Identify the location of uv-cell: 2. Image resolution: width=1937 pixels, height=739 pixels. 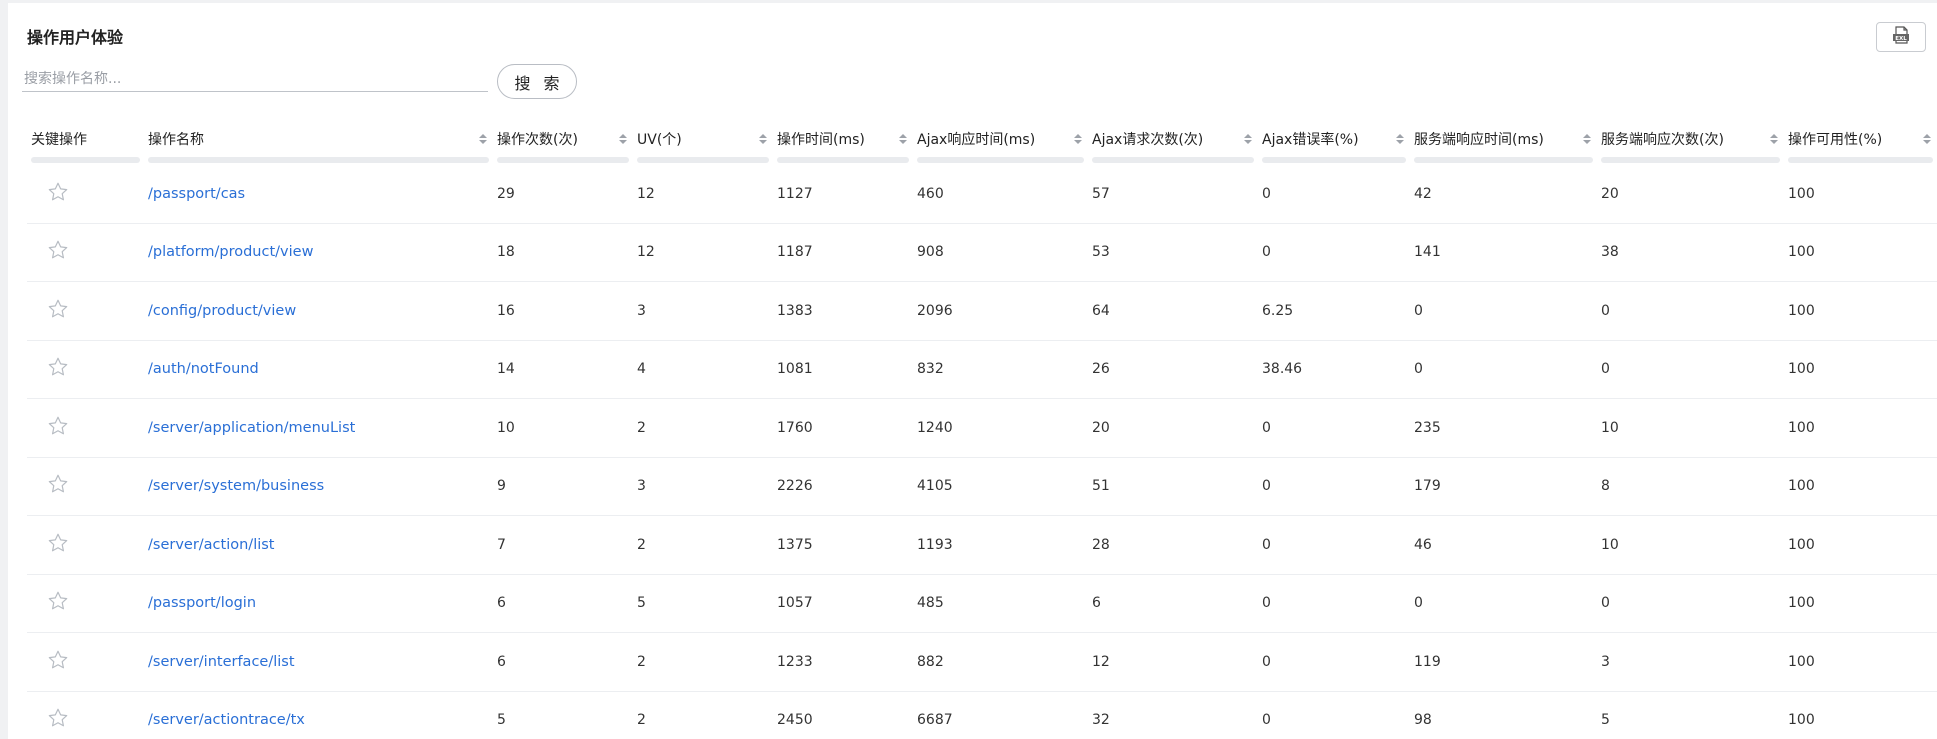
(703, 545).